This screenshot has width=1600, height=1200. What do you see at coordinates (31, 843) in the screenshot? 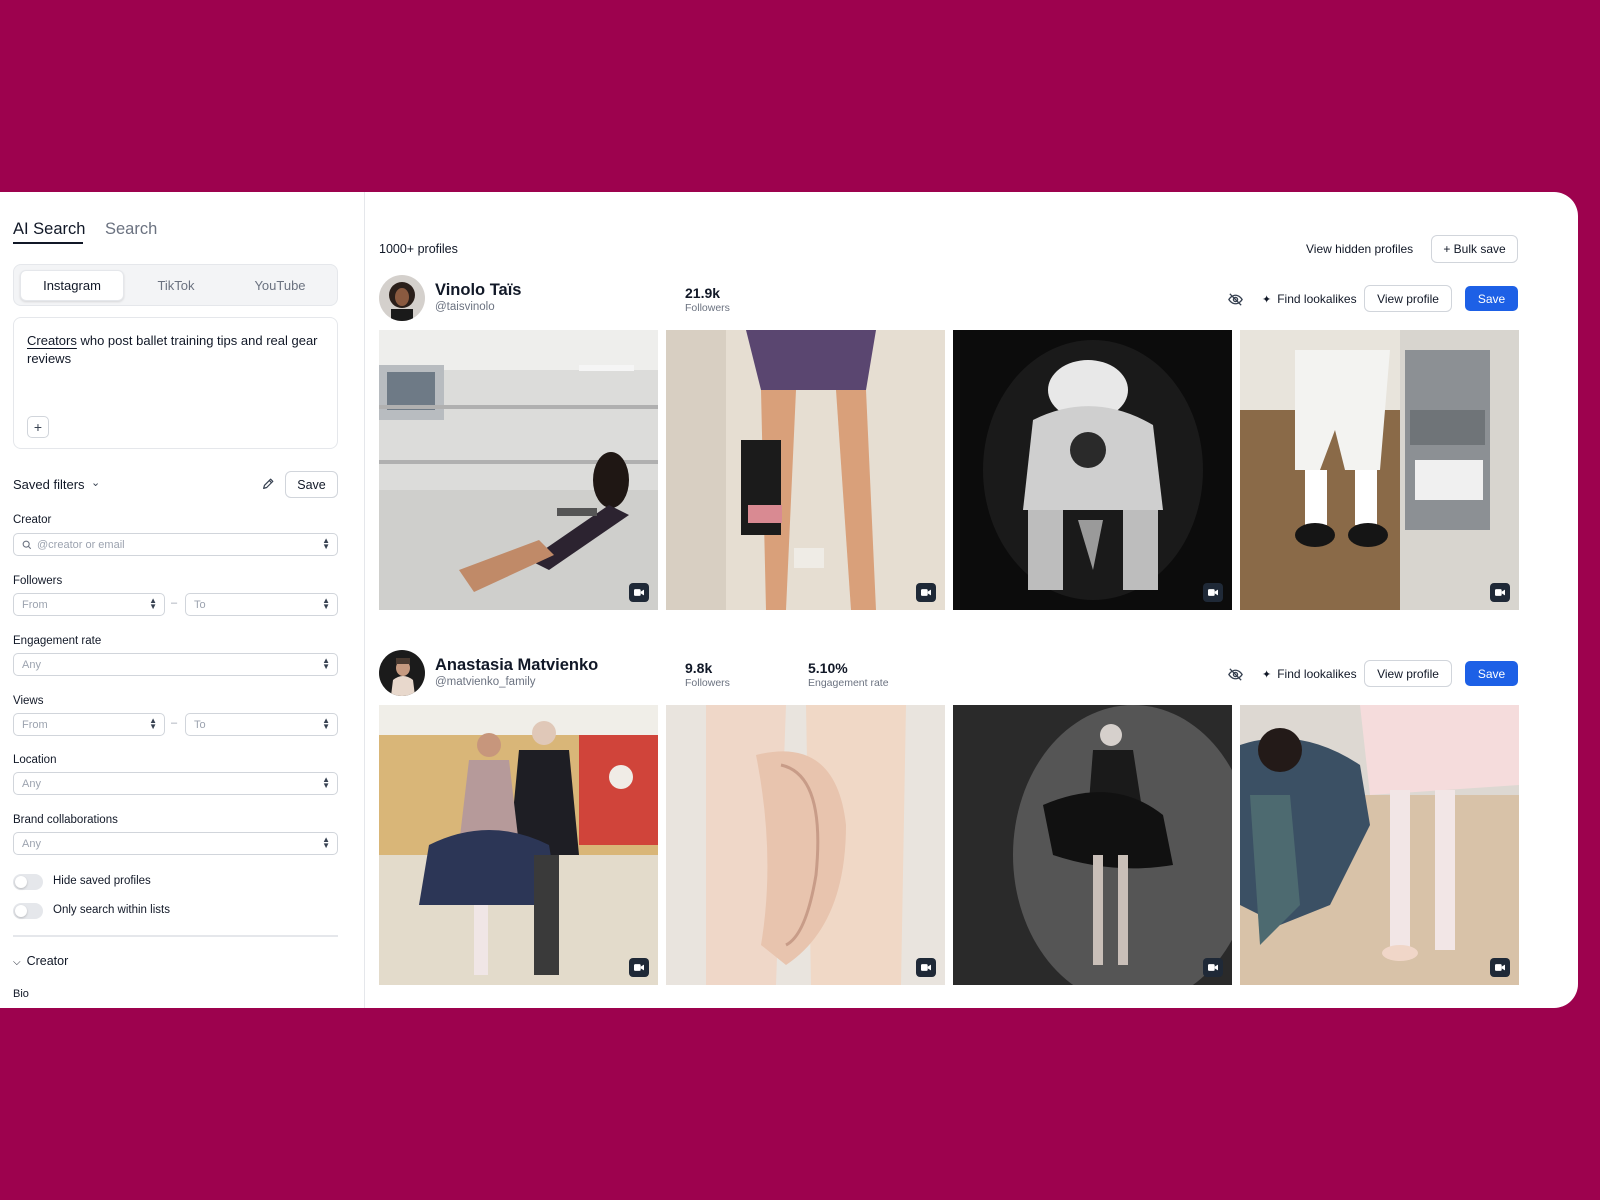
I see `brand-value: Any` at bounding box center [31, 843].